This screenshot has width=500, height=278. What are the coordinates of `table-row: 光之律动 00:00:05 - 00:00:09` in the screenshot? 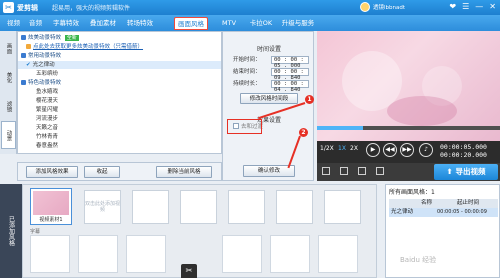 It's located at (443, 212).